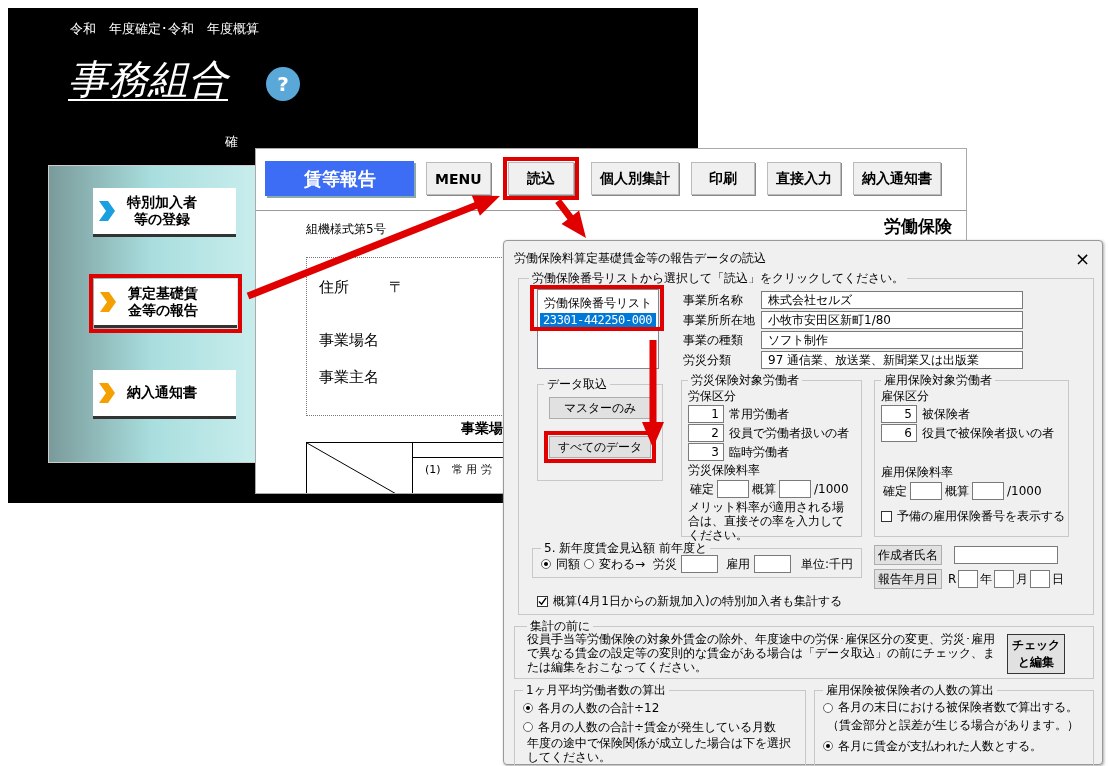 This screenshot has width=1110, height=766. Describe the element at coordinates (712, 396) in the screenshot. I see `field-label: 労保区分` at that location.